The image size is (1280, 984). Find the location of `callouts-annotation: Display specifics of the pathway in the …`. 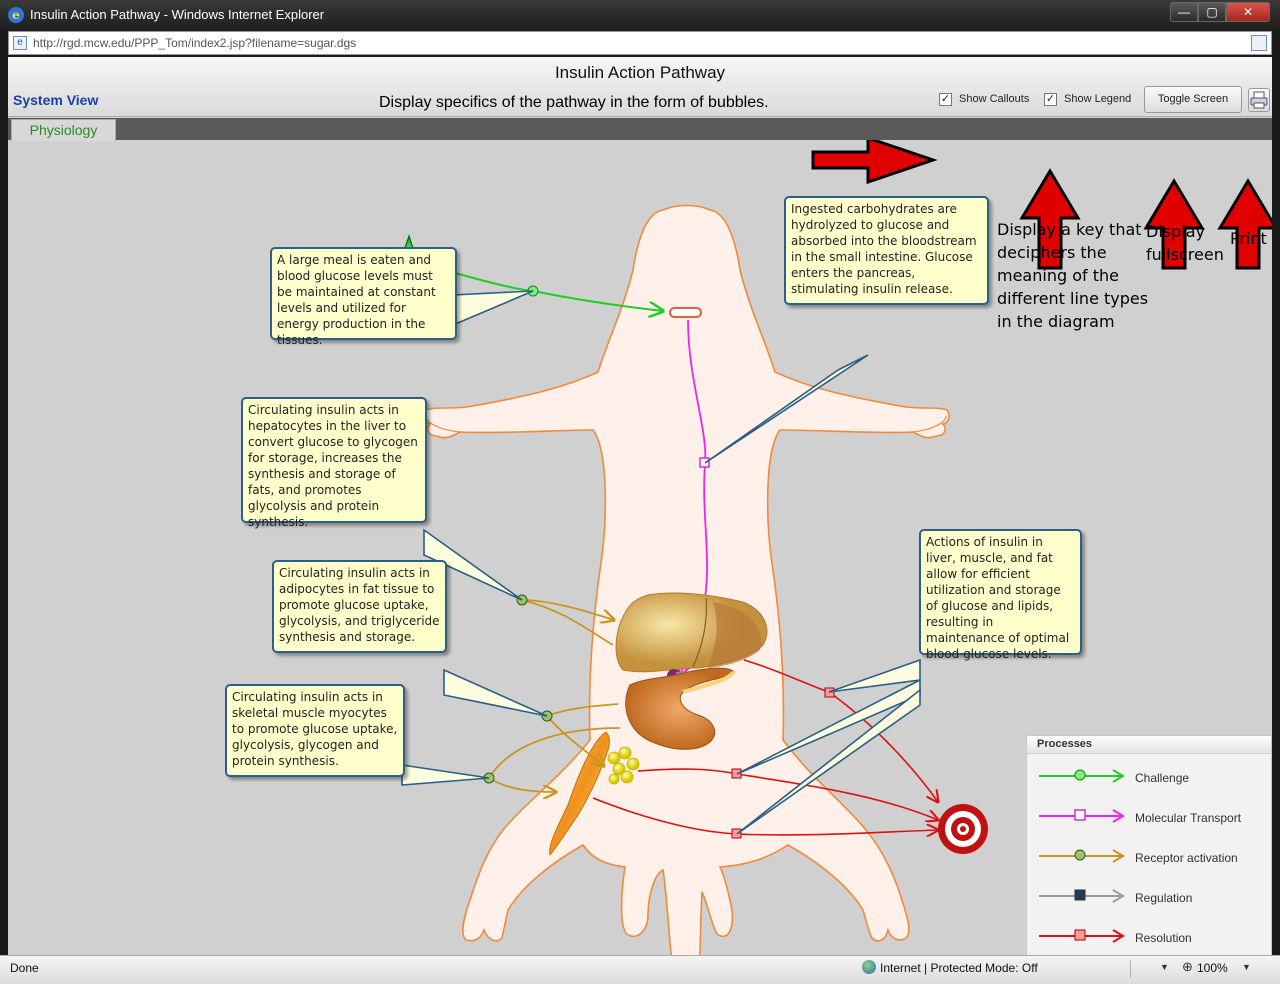

callouts-annotation: Display specifics of the pathway in the … is located at coordinates (574, 102).